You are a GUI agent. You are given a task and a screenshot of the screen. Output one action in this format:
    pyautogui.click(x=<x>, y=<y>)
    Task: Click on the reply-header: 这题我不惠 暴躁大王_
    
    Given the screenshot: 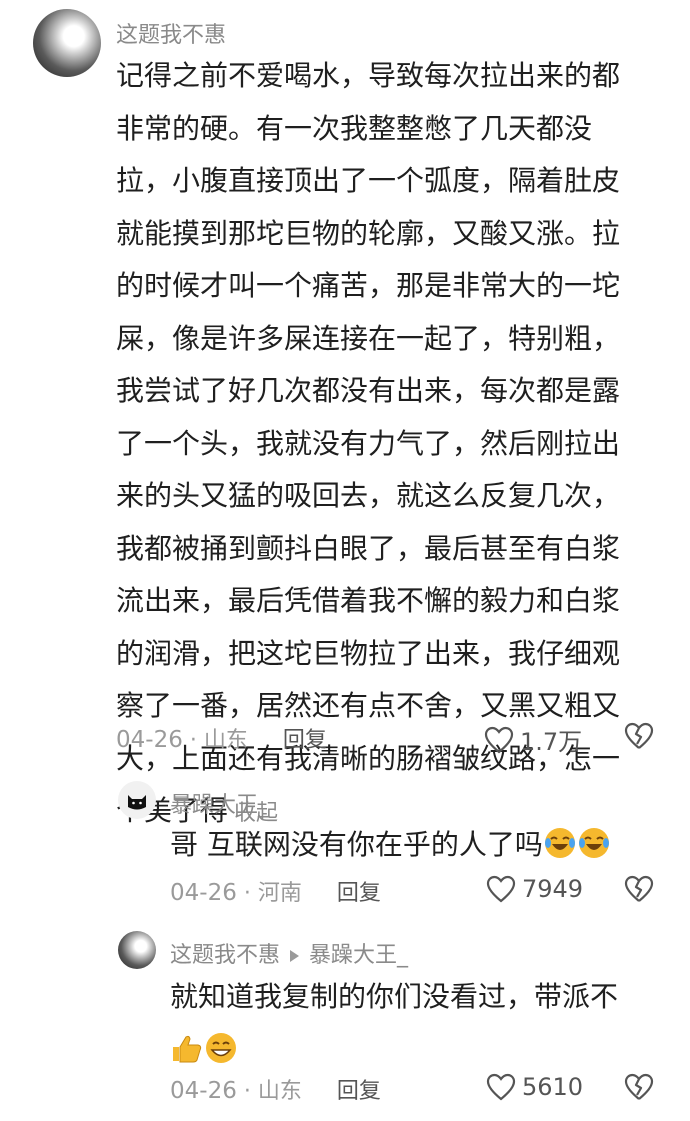 What is the action you would take?
    pyautogui.click(x=289, y=953)
    